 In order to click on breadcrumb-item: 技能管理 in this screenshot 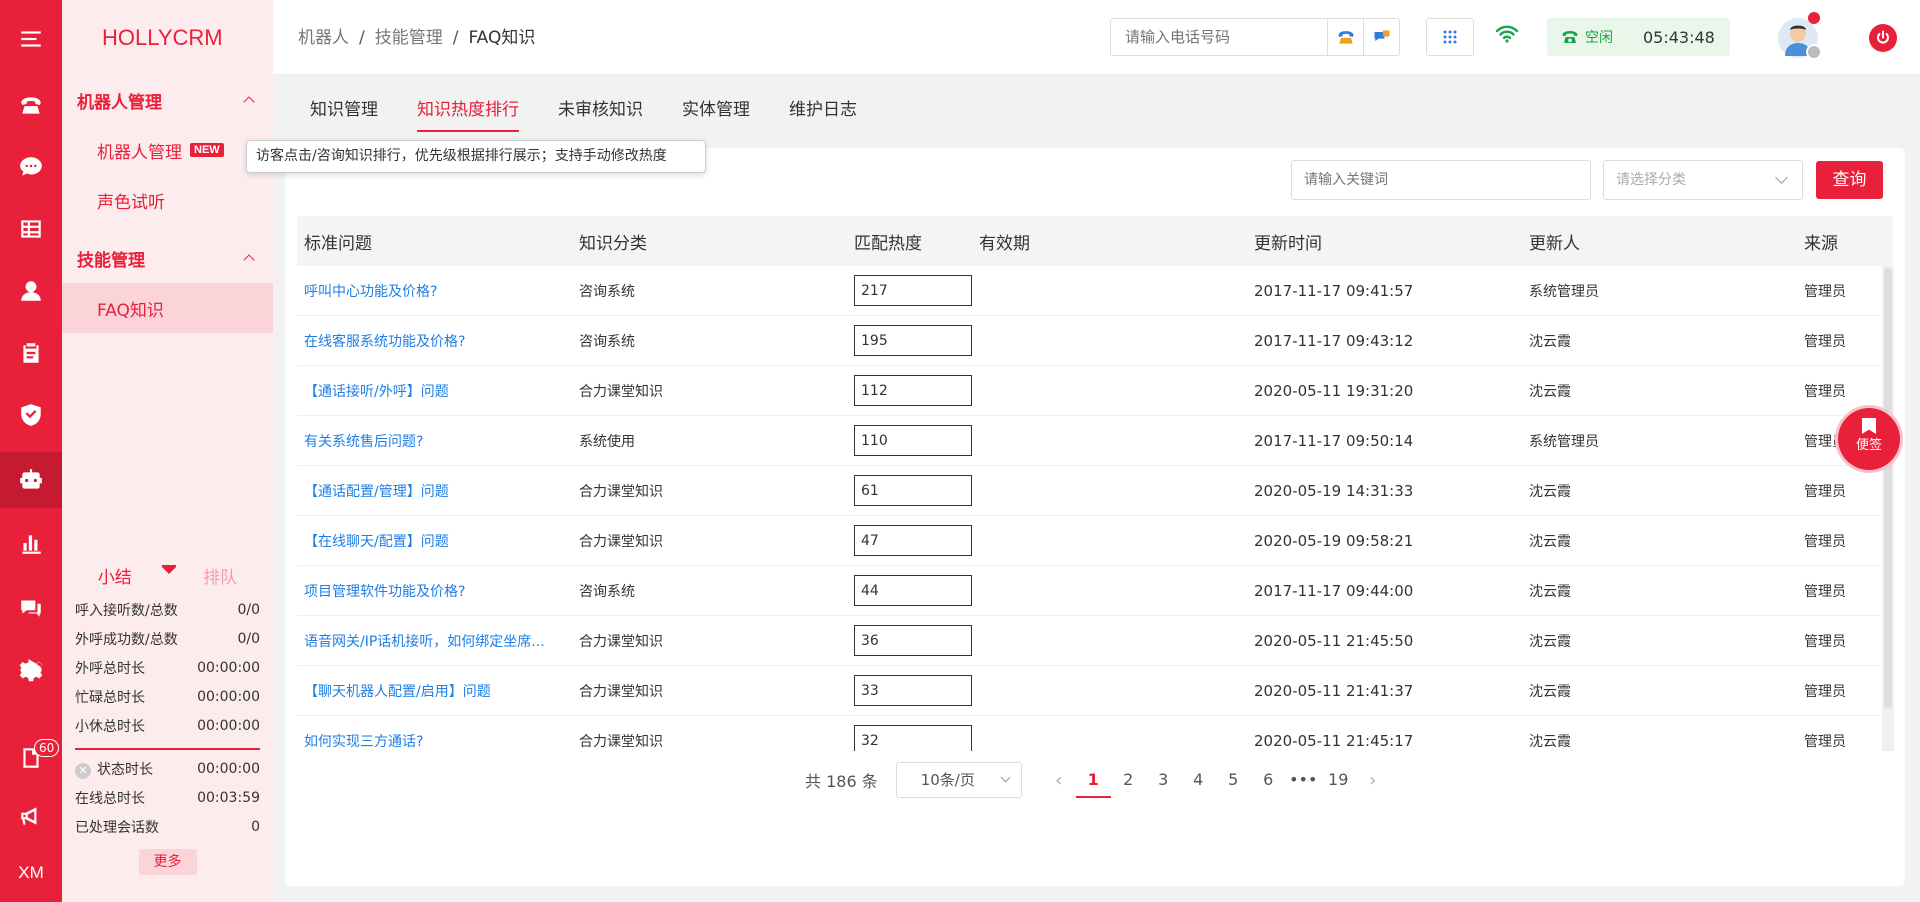, I will do `click(409, 38)`.